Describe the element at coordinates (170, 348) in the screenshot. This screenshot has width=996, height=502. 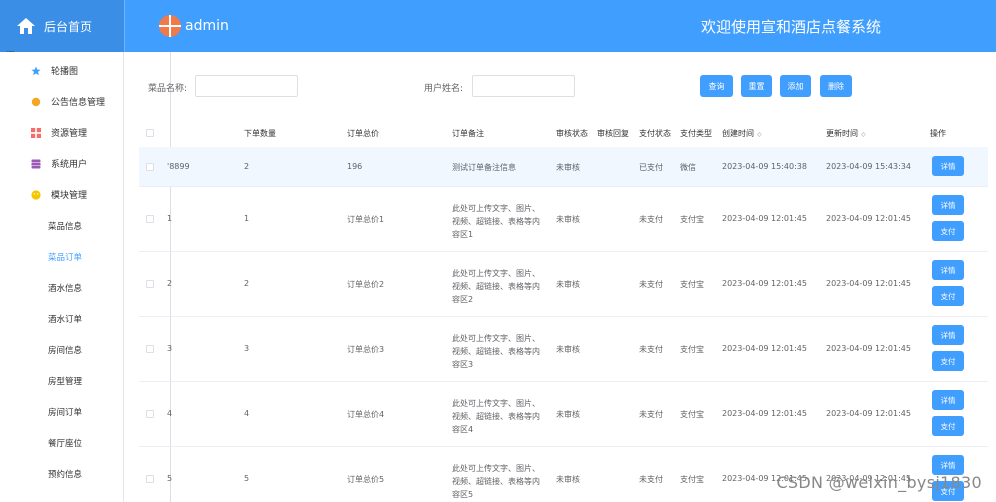
I see `cell-id: 3` at that location.